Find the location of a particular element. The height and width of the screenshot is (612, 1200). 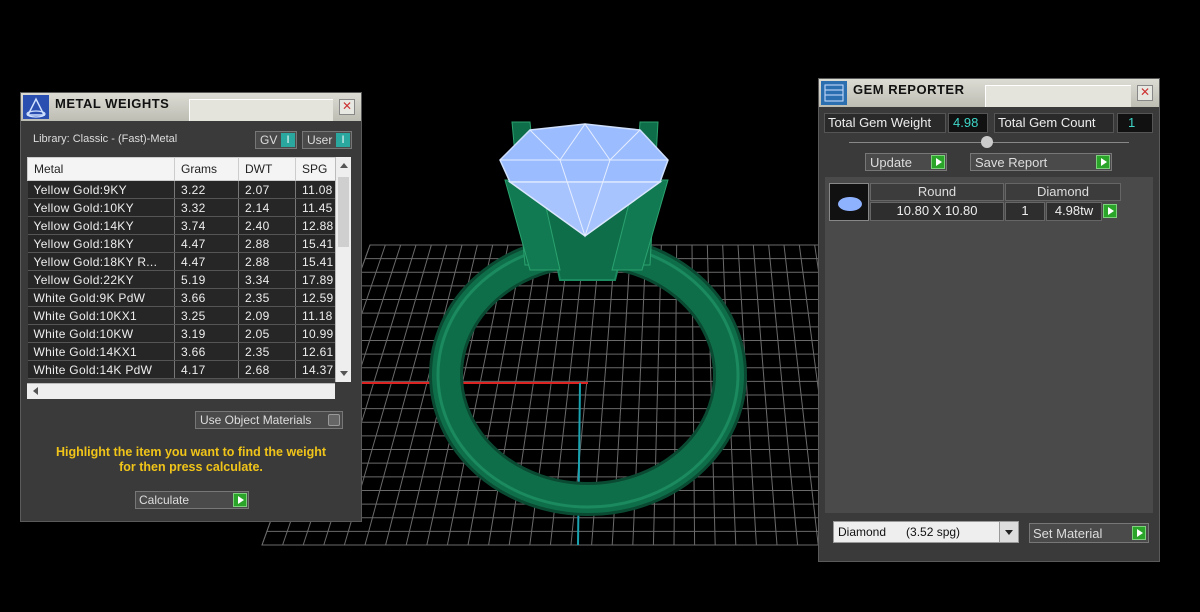

use-object-materials-label: Use Object Materials is located at coordinates (256, 420).